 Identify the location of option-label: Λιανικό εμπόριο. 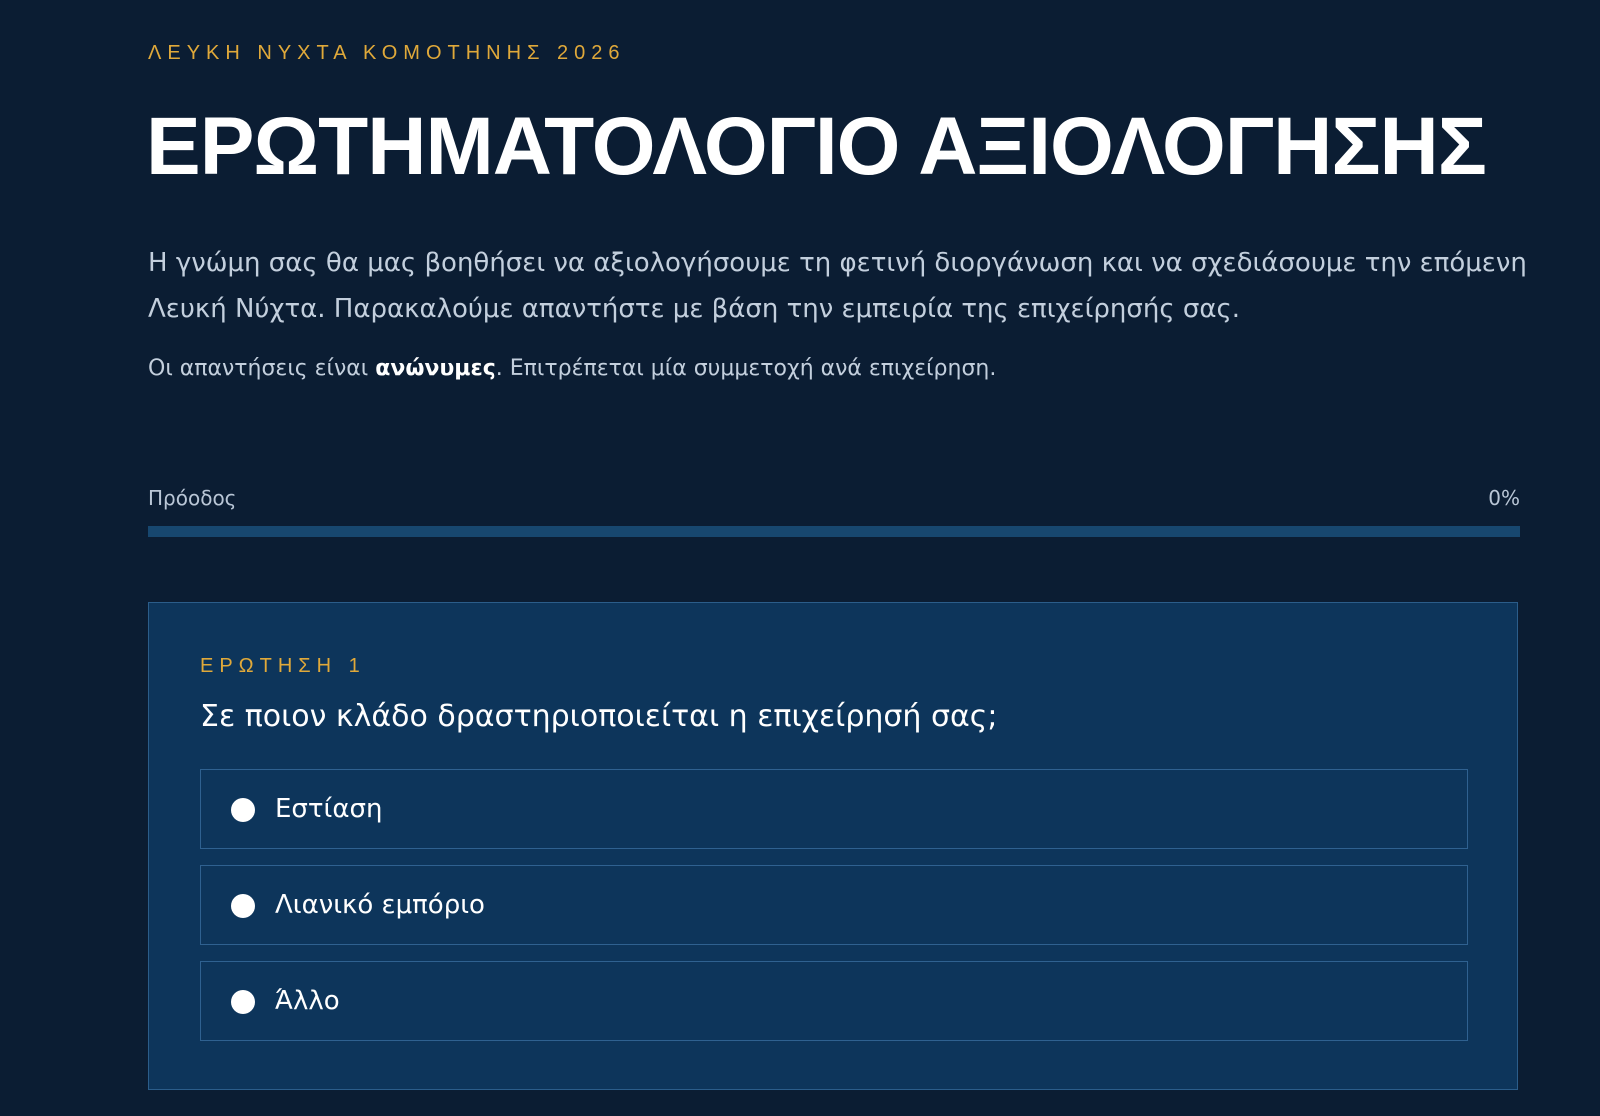
(380, 905).